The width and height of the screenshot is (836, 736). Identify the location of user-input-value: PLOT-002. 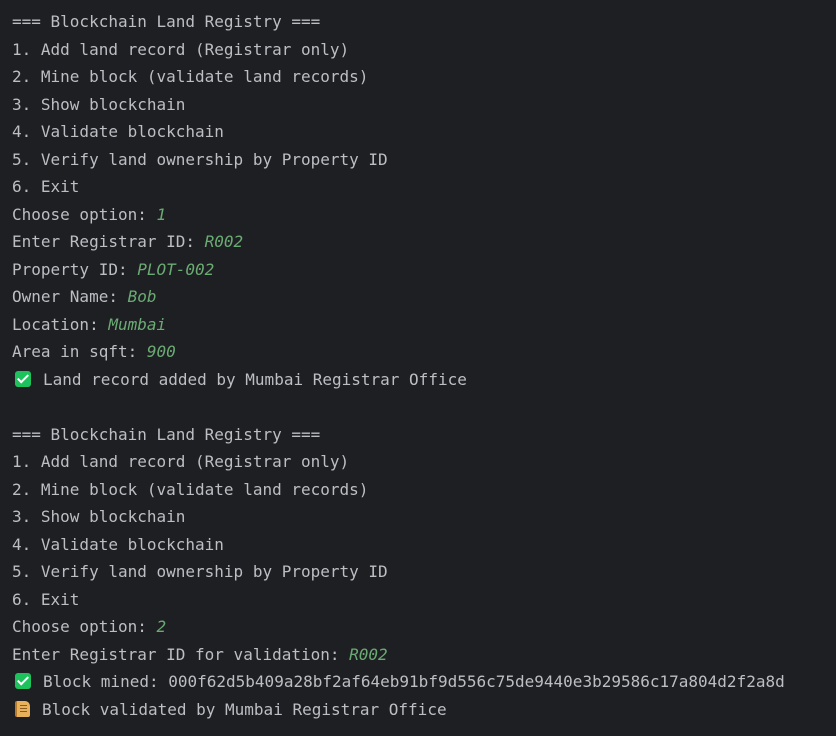
(176, 269).